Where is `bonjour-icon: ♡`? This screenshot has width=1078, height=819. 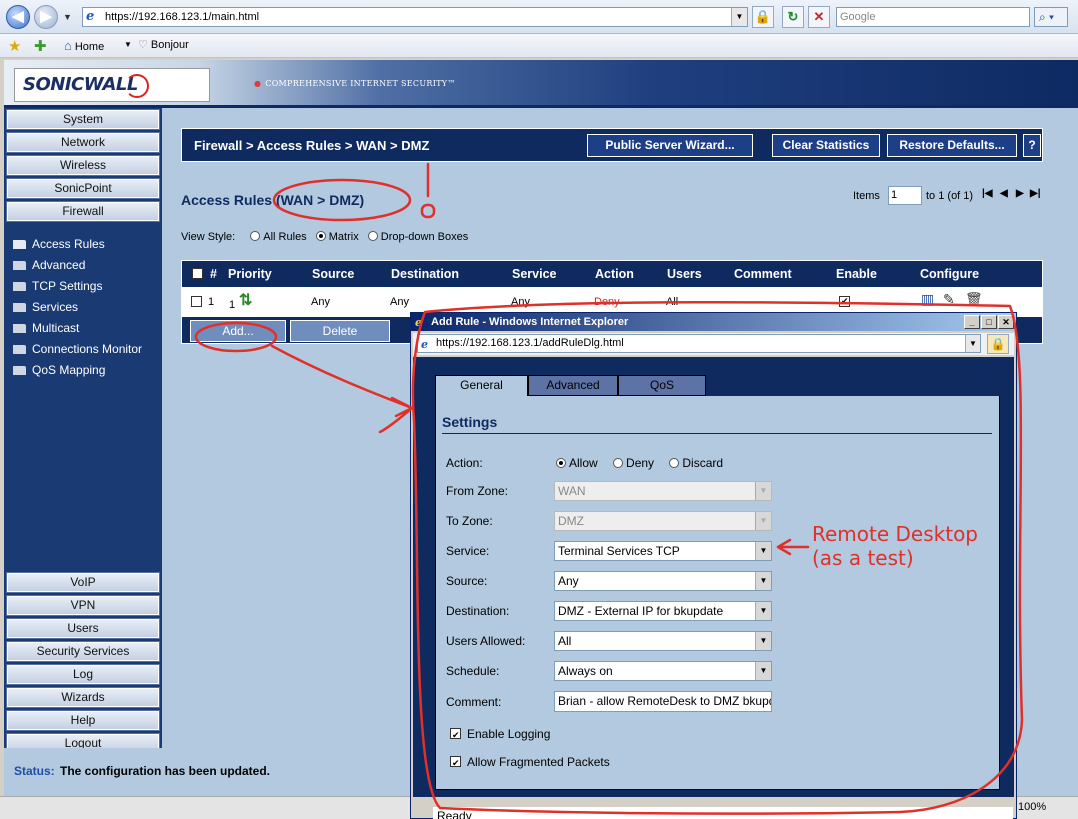
bonjour-icon: ♡ is located at coordinates (143, 45).